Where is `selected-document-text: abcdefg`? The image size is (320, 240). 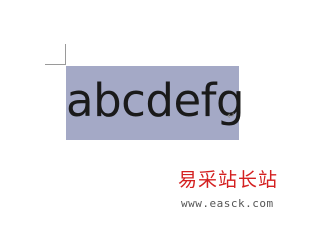
selected-document-text: abcdefg is located at coordinates (155, 101).